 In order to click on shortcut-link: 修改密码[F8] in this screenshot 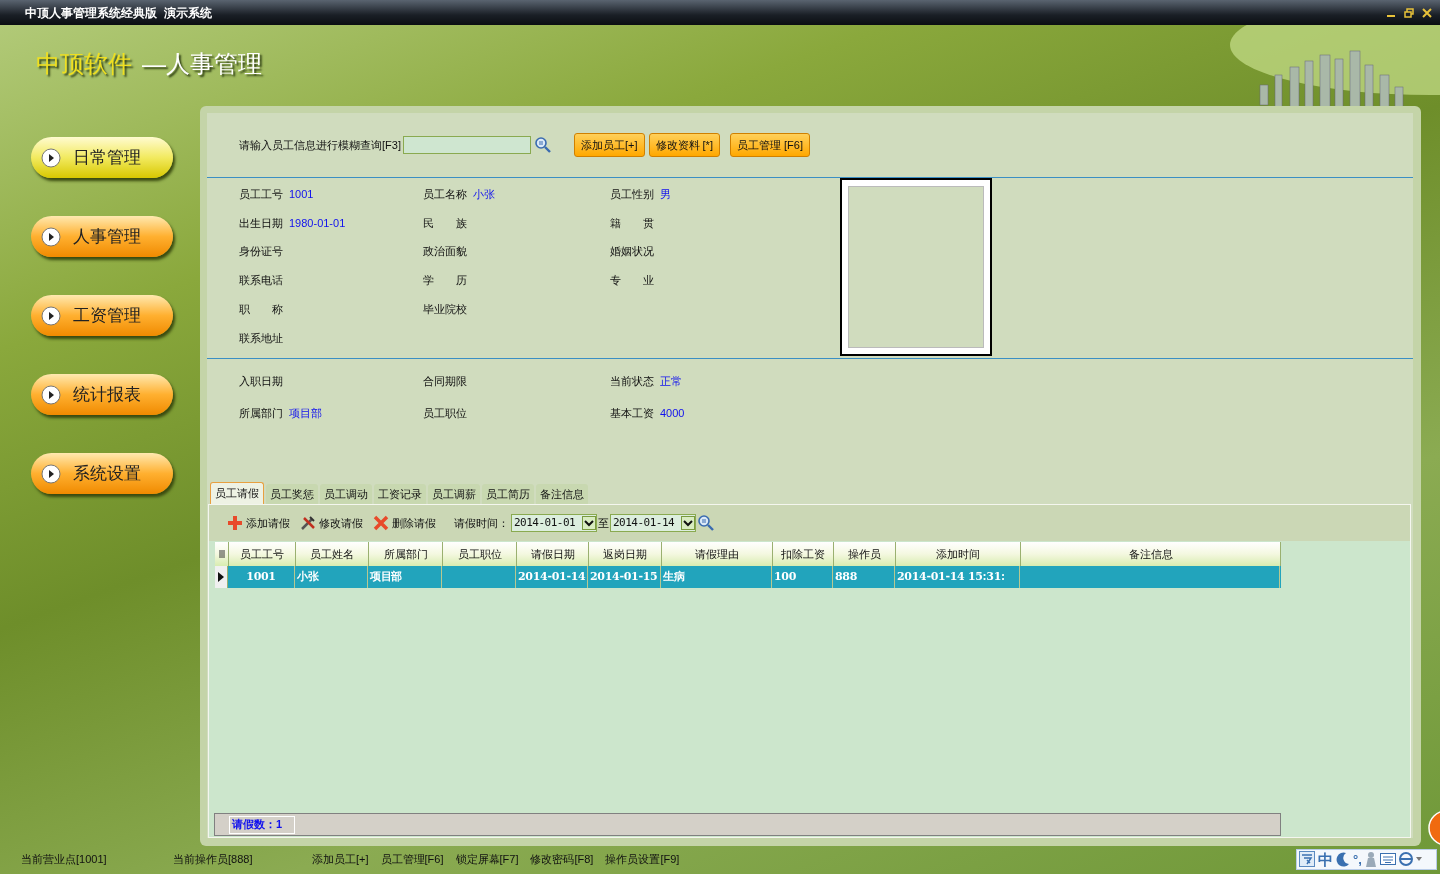, I will do `click(562, 859)`.